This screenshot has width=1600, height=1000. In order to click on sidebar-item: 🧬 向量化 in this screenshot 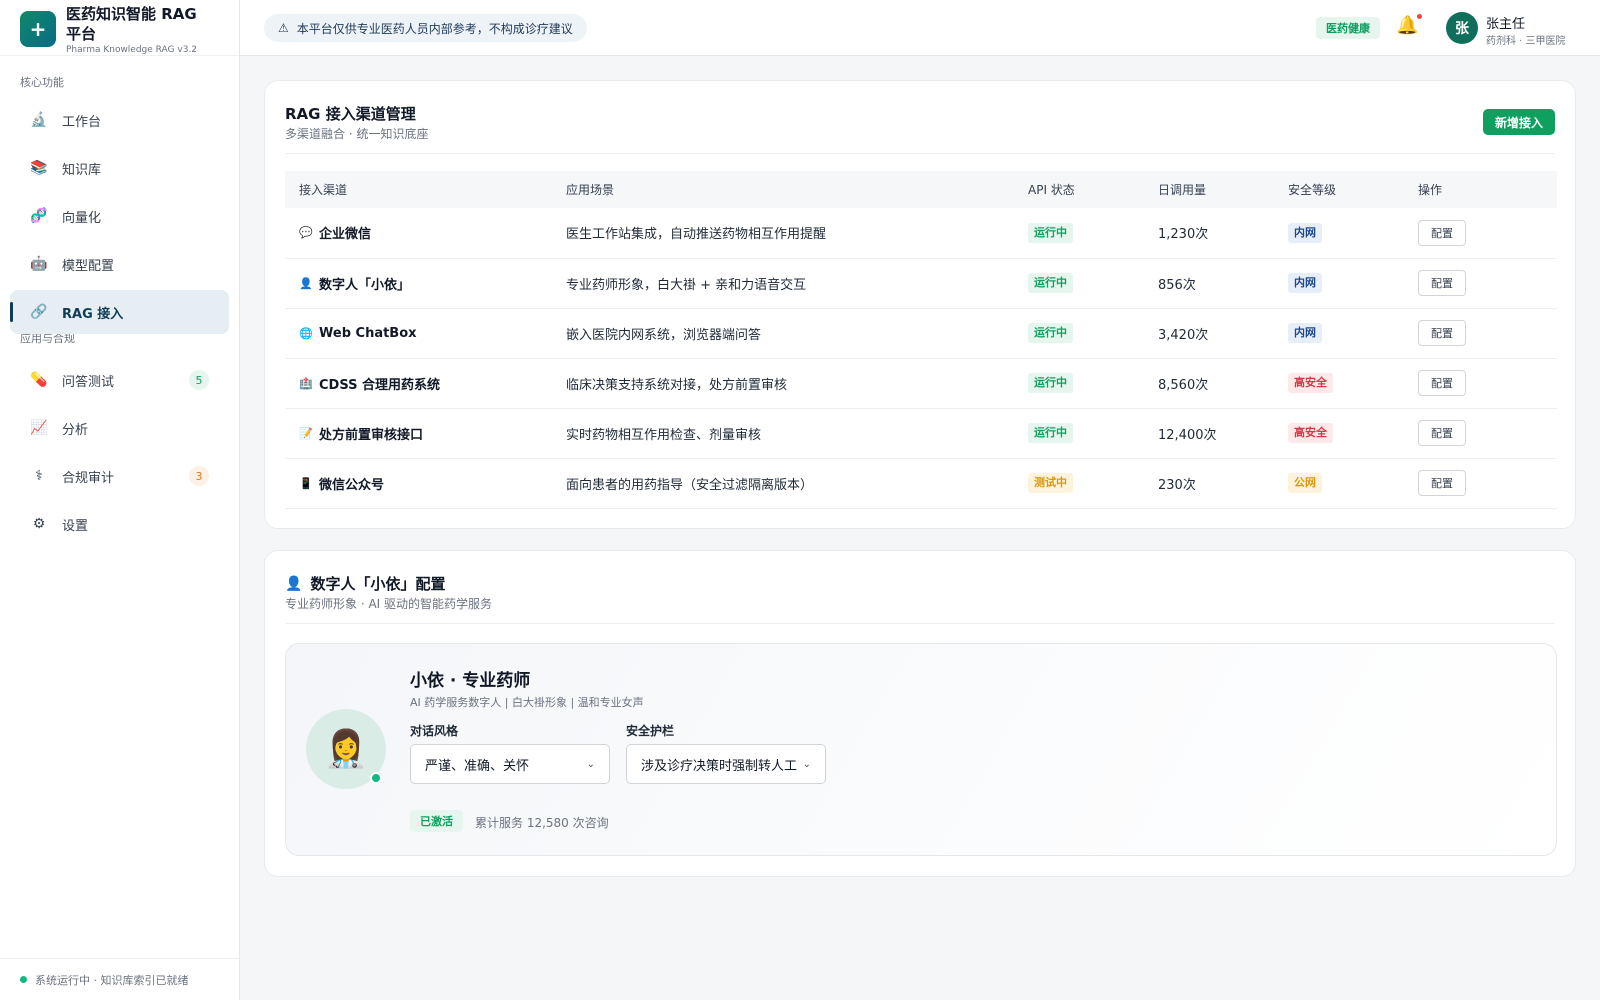, I will do `click(119, 216)`.